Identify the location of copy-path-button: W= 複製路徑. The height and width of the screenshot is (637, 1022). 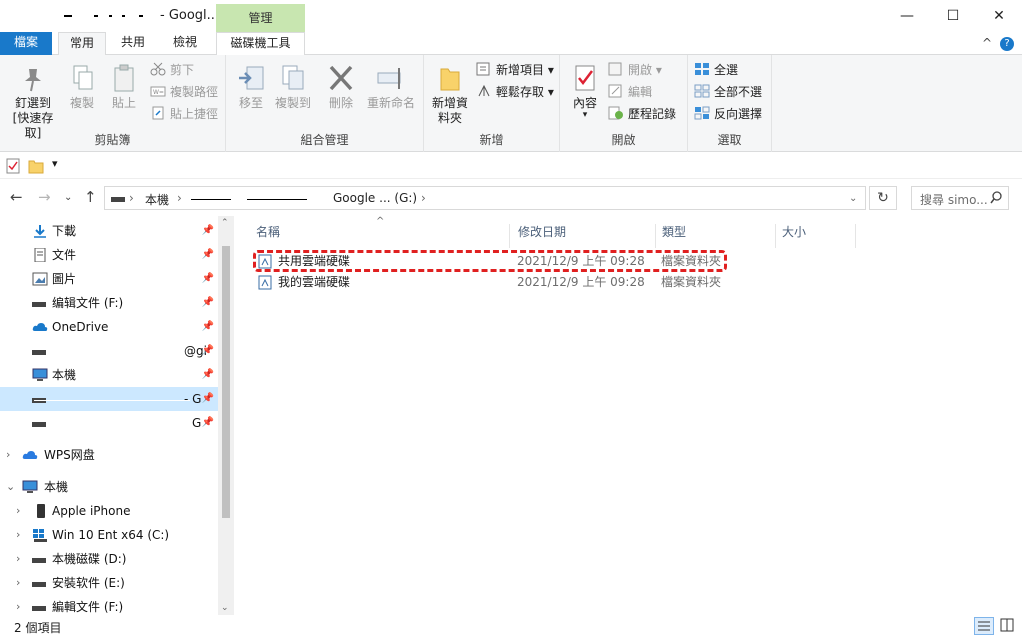
(184, 92).